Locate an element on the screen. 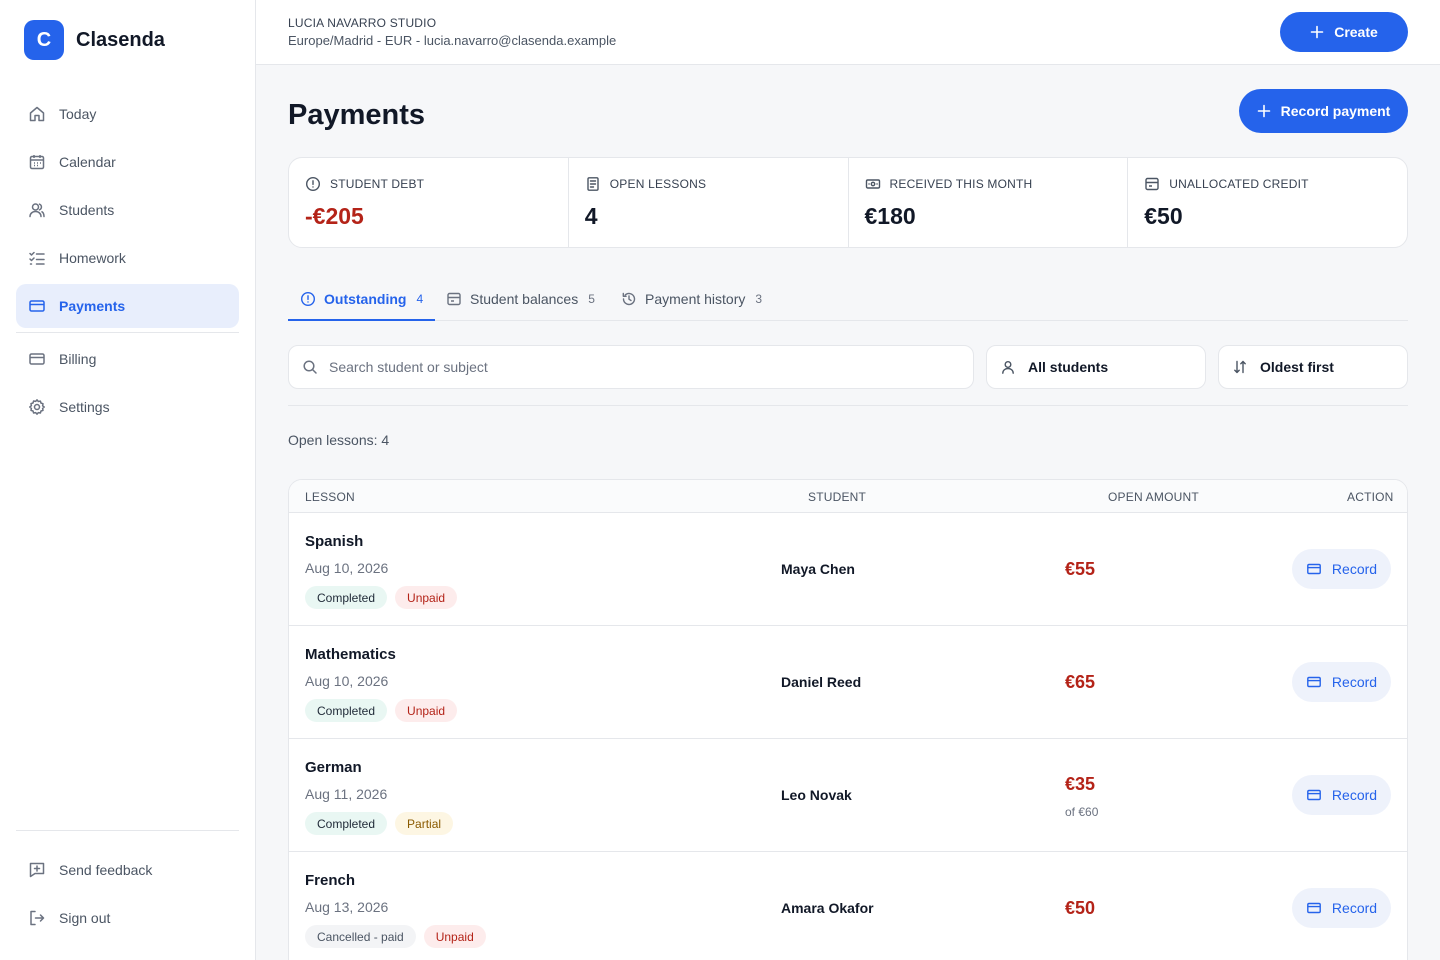 The height and width of the screenshot is (960, 1440). search-box is located at coordinates (631, 367).